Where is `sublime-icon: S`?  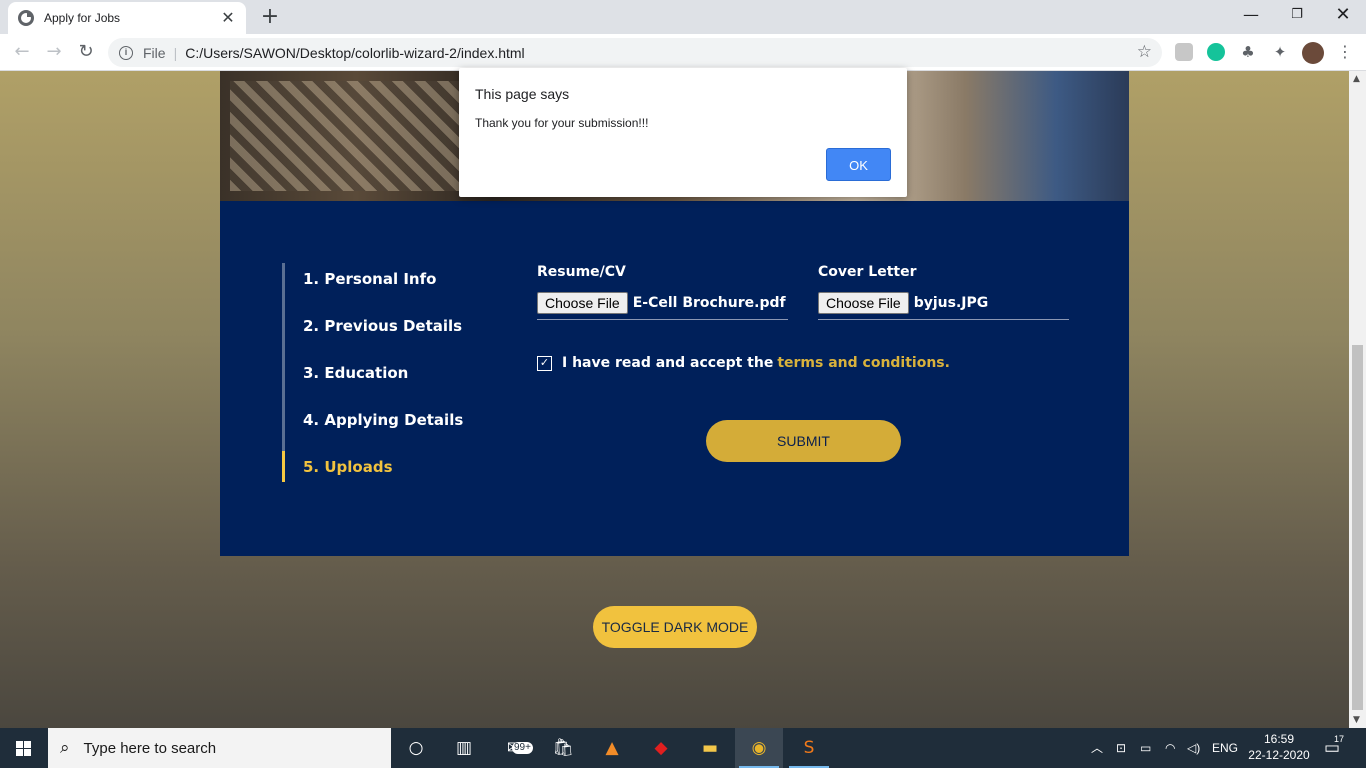 sublime-icon: S is located at coordinates (809, 748).